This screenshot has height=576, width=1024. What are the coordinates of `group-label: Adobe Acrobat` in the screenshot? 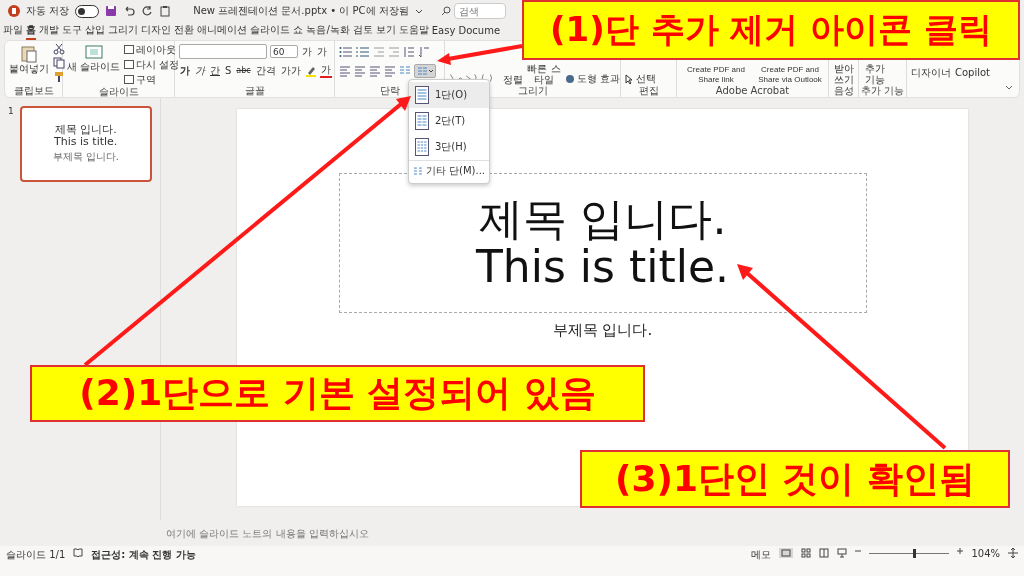 It's located at (752, 91).